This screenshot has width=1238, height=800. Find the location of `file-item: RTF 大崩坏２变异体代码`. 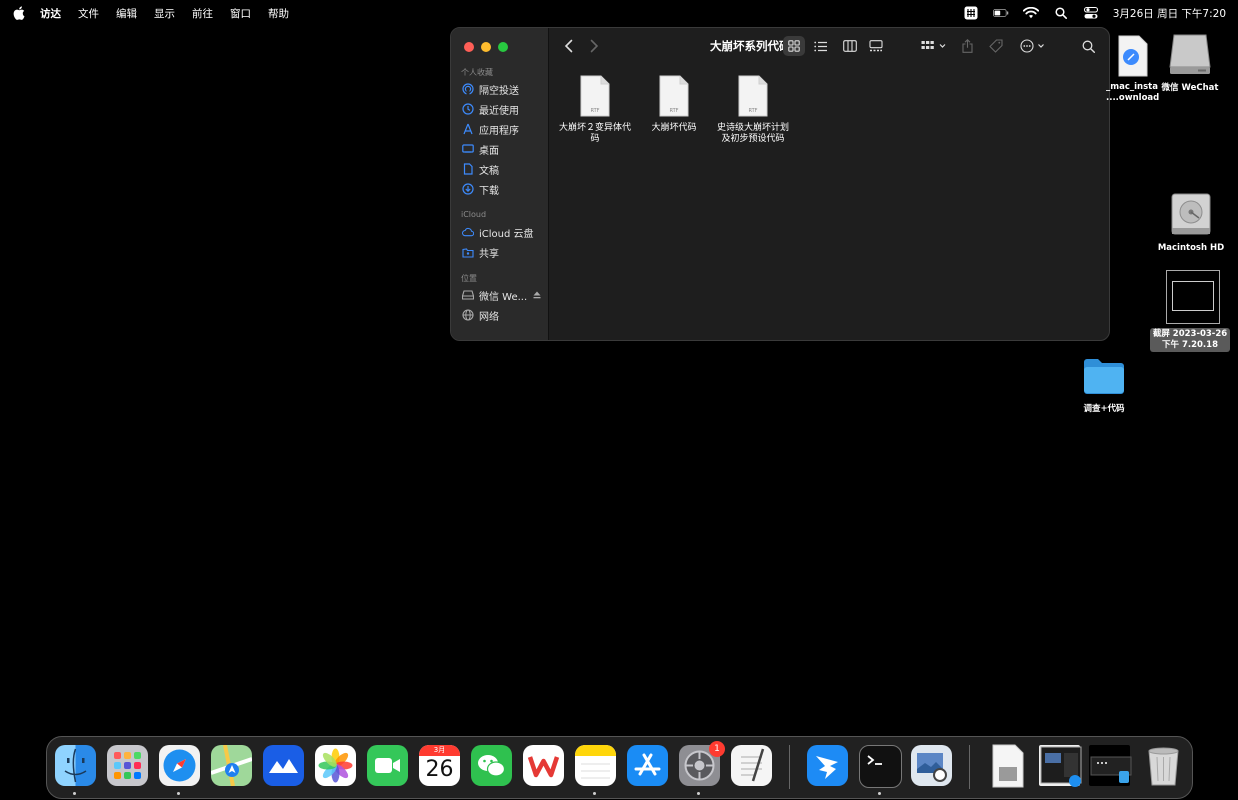

file-item: RTF 大崩坏２变异体代码 is located at coordinates (595, 110).